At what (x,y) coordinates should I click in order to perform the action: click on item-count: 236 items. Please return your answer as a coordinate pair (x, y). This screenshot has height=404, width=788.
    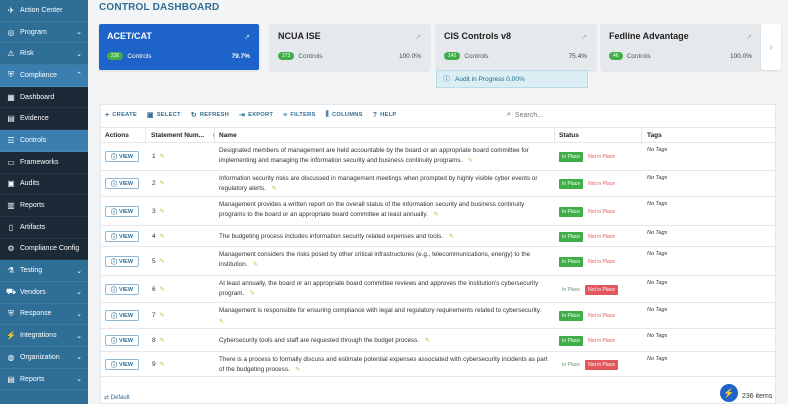
    Looking at the image, I should click on (757, 396).